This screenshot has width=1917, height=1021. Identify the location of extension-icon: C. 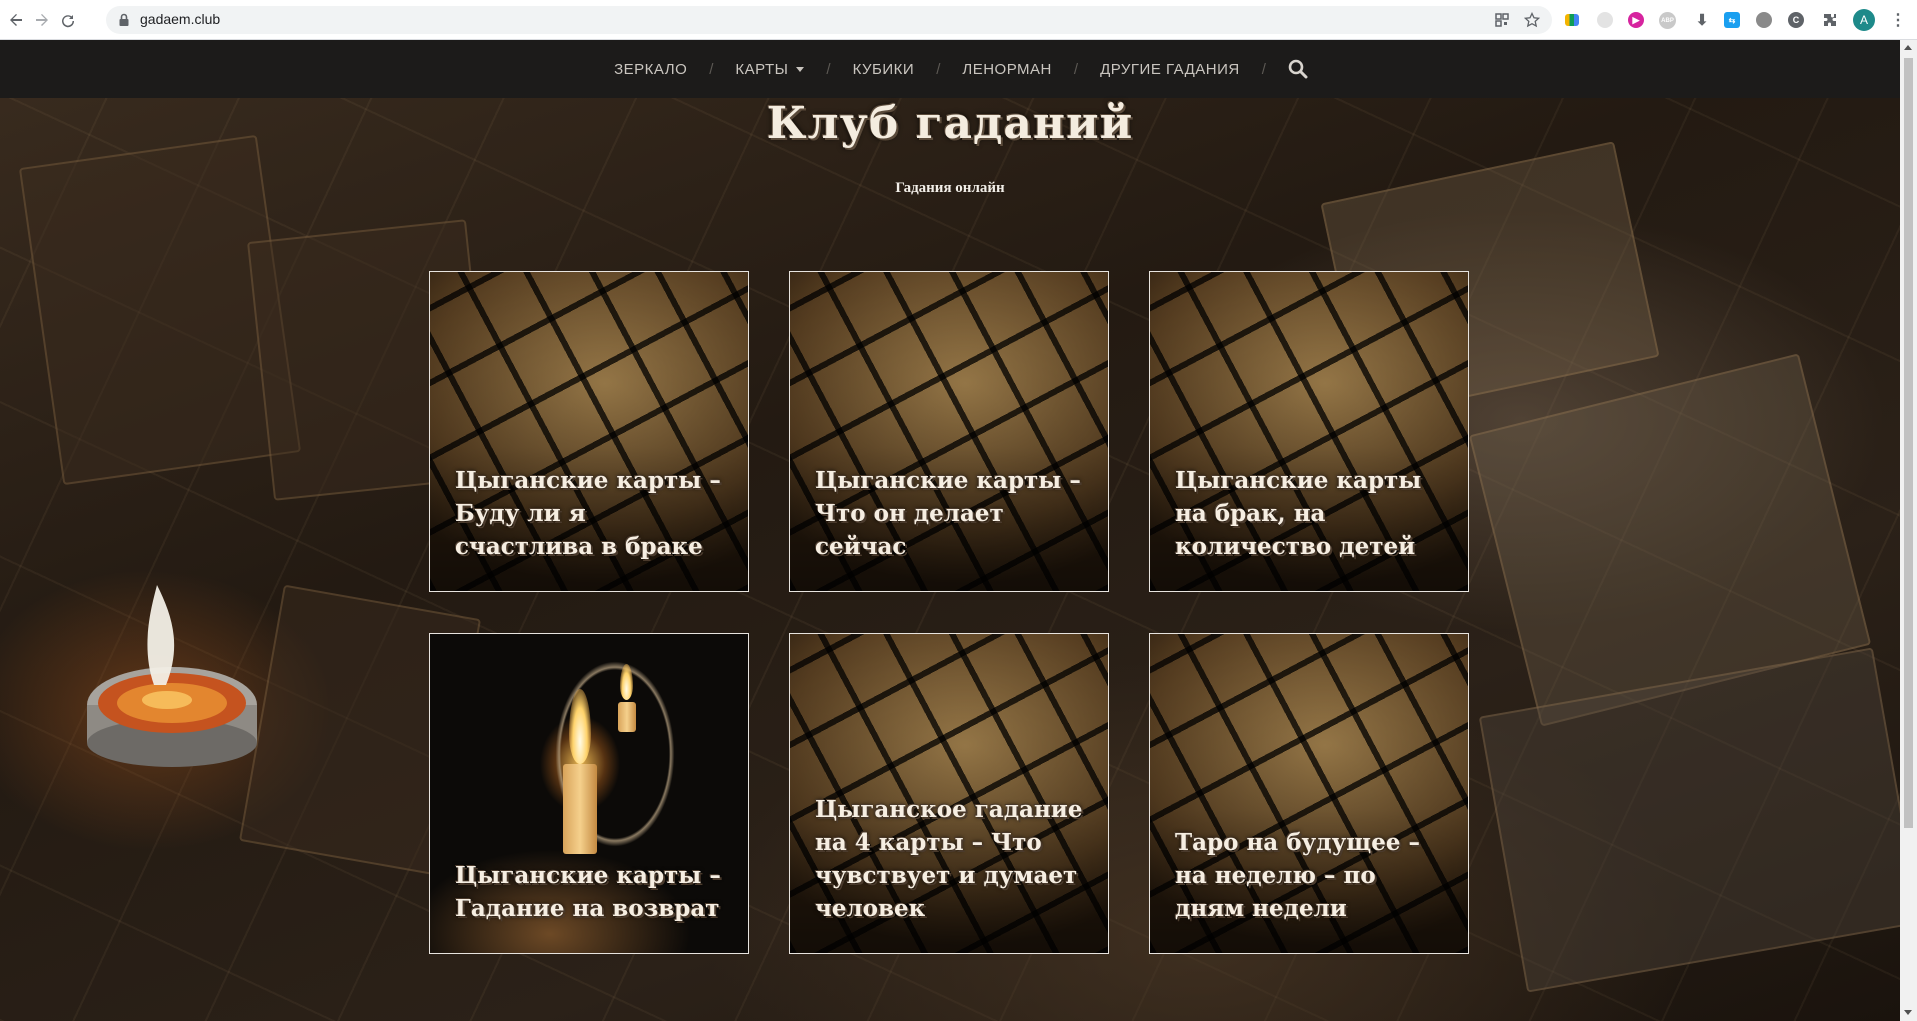
(1796, 20).